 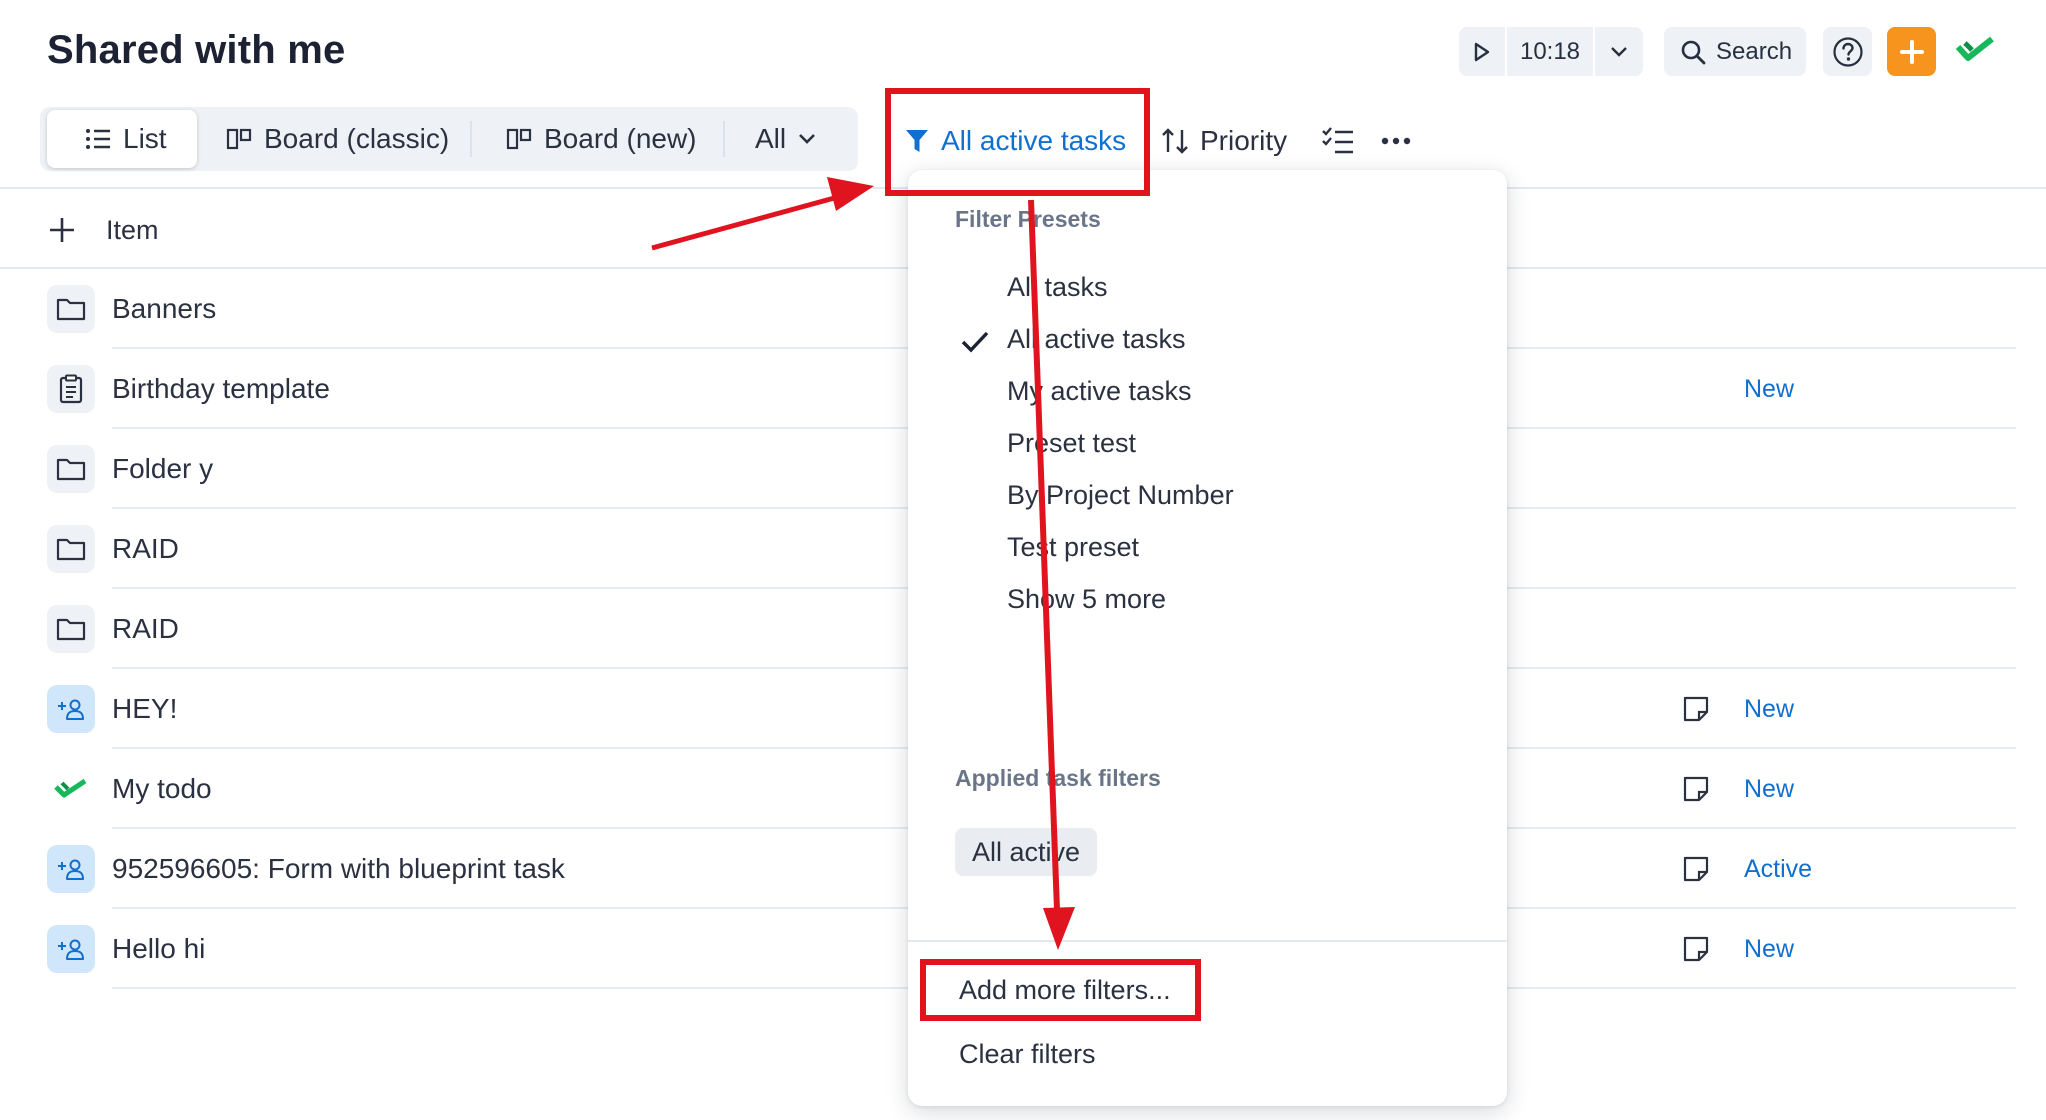 What do you see at coordinates (1026, 852) in the screenshot?
I see `applied-filter-chip: All active` at bounding box center [1026, 852].